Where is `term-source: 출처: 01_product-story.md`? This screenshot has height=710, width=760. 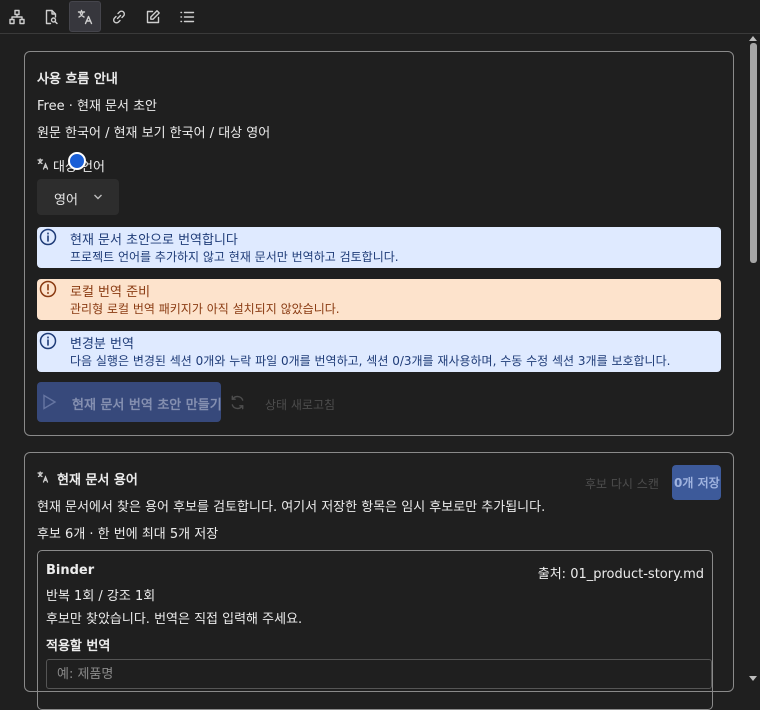
term-source: 출처: 01_product-story.md is located at coordinates (620, 574).